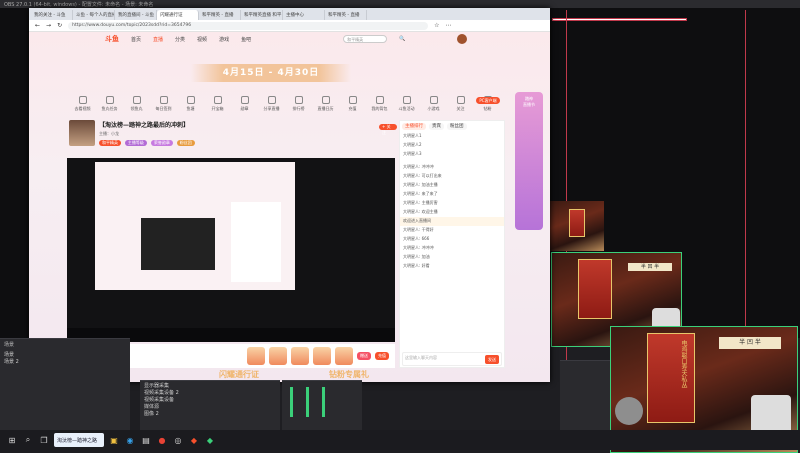 This screenshot has height=453, width=800. Describe the element at coordinates (65, 361) in the screenshot. I see `scene-row: 场景 2` at that location.